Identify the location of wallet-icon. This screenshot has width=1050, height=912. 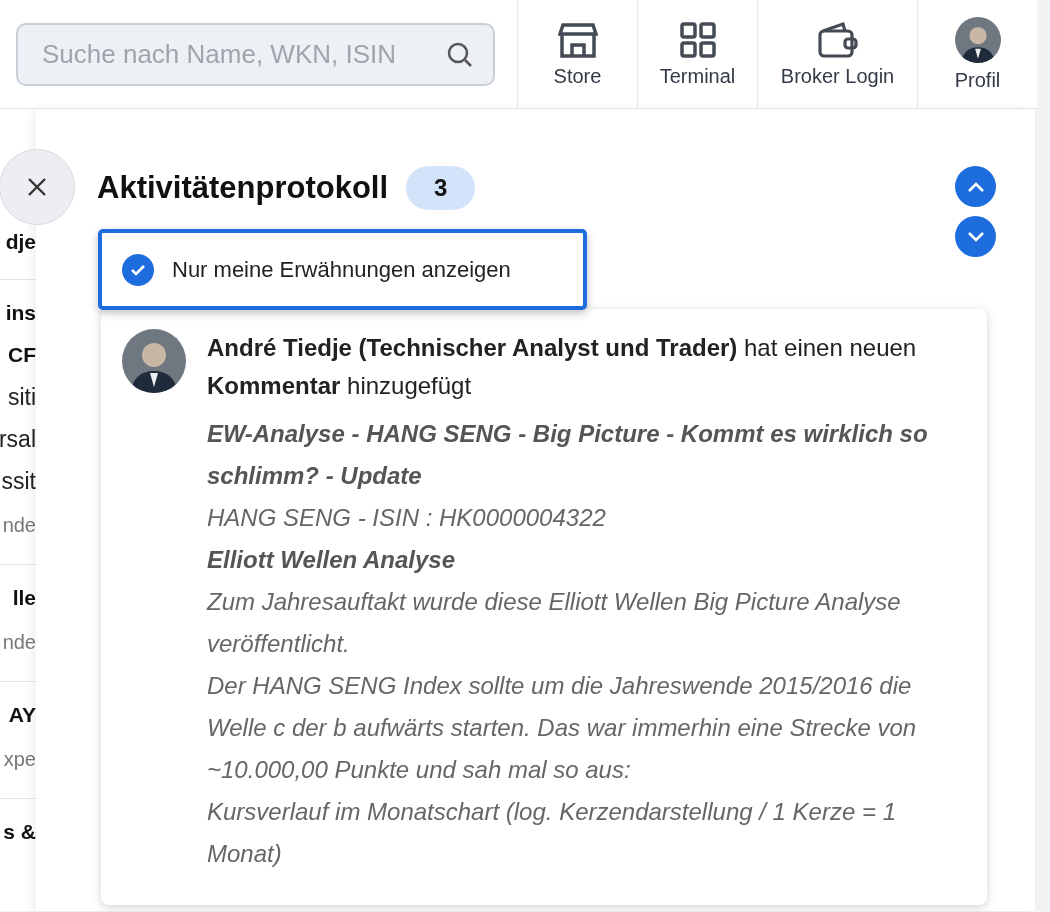
(837, 39).